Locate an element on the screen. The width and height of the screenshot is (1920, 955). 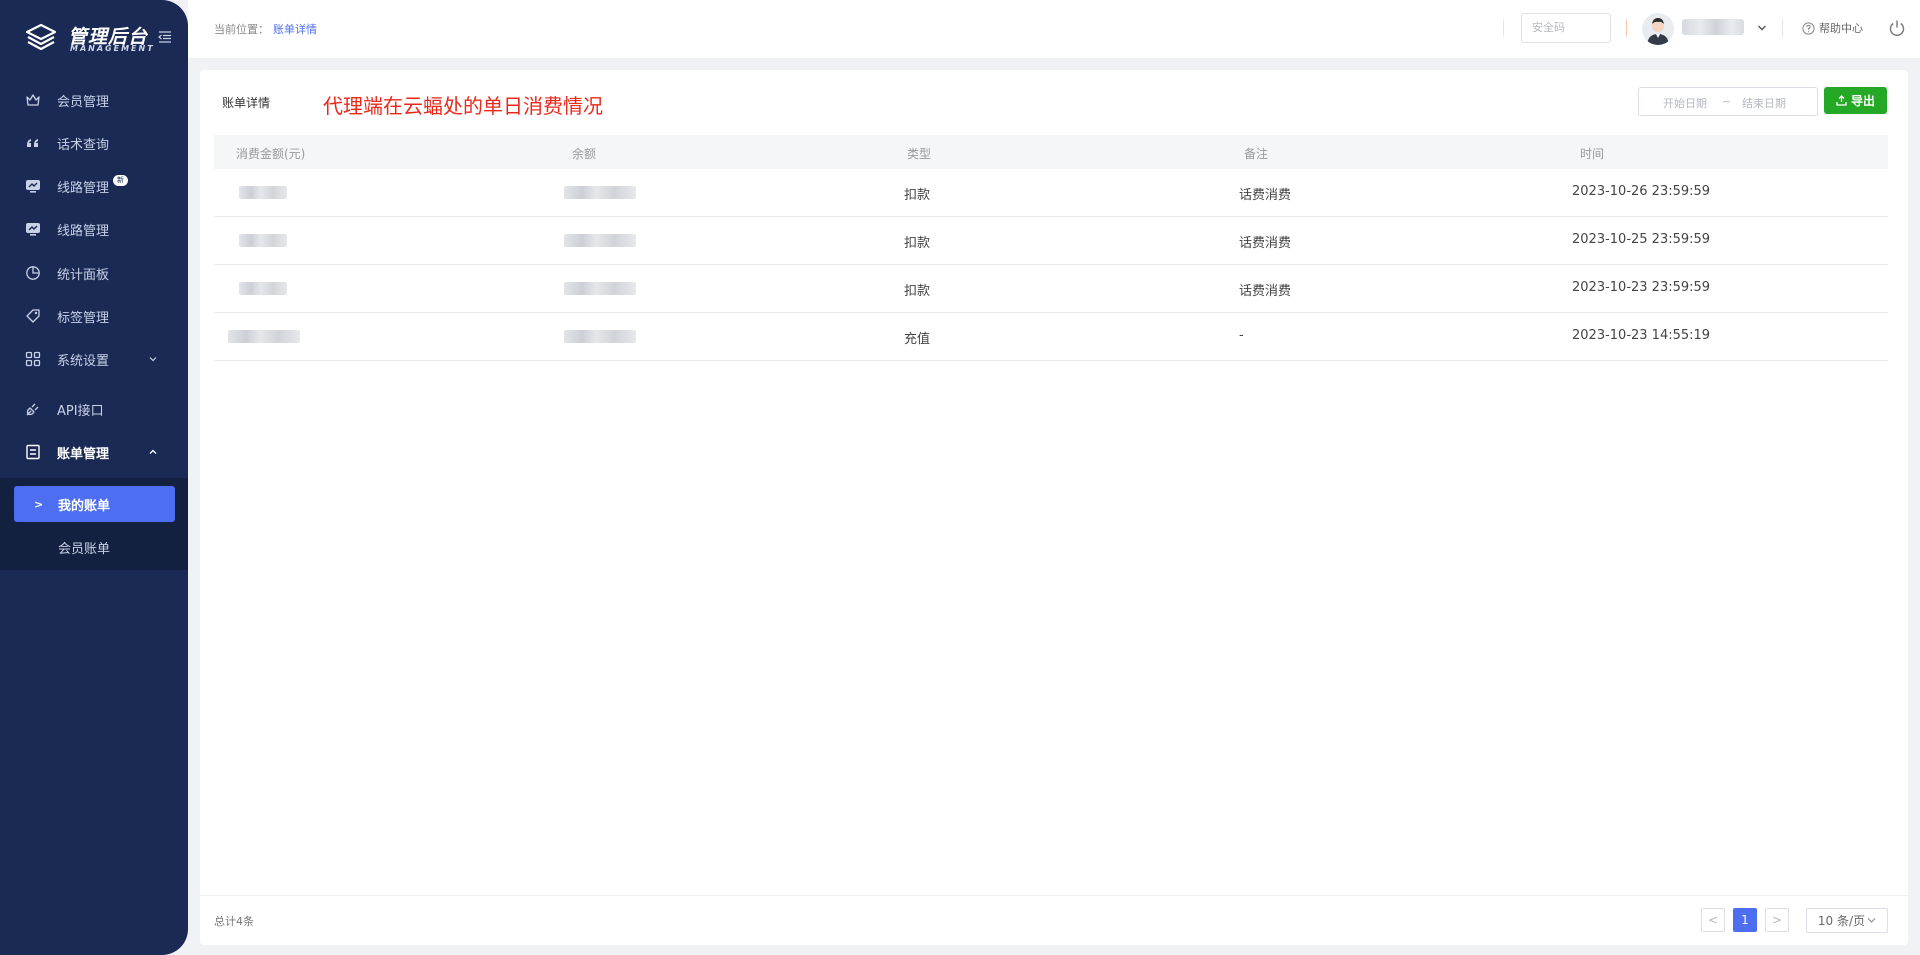
username-redacted is located at coordinates (1713, 27).